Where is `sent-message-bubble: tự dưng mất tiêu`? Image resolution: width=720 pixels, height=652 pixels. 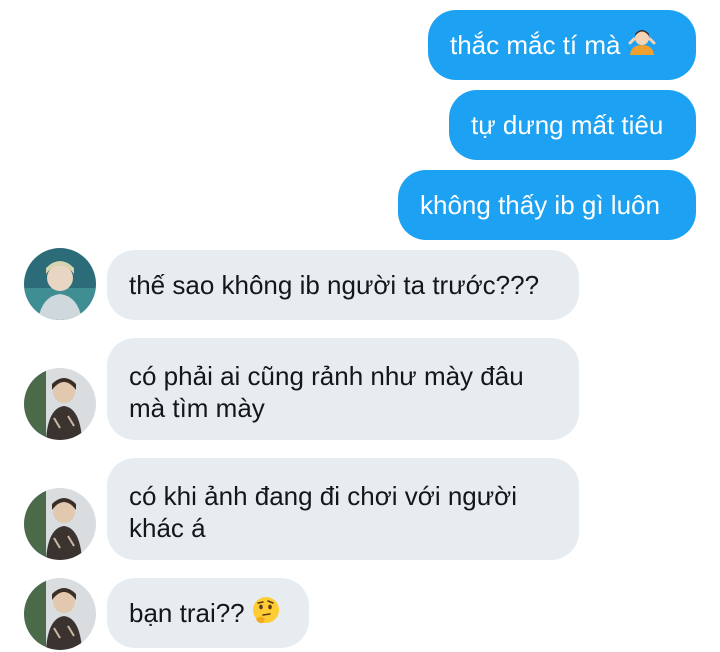 sent-message-bubble: tự dưng mất tiêu is located at coordinates (572, 125).